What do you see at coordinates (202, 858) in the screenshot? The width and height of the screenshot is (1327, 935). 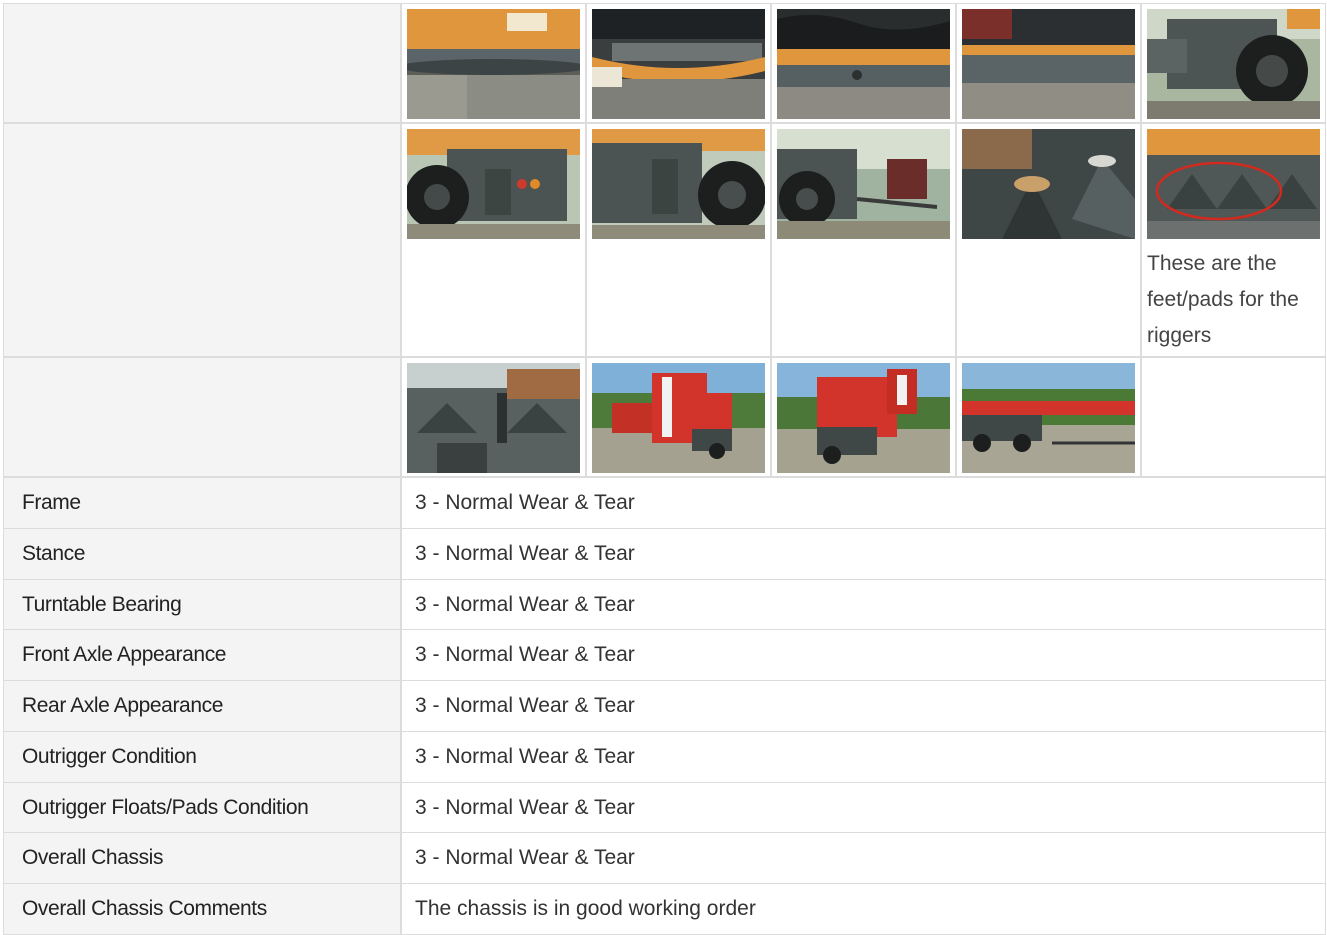 I see `rating-label: Overall Chassis` at bounding box center [202, 858].